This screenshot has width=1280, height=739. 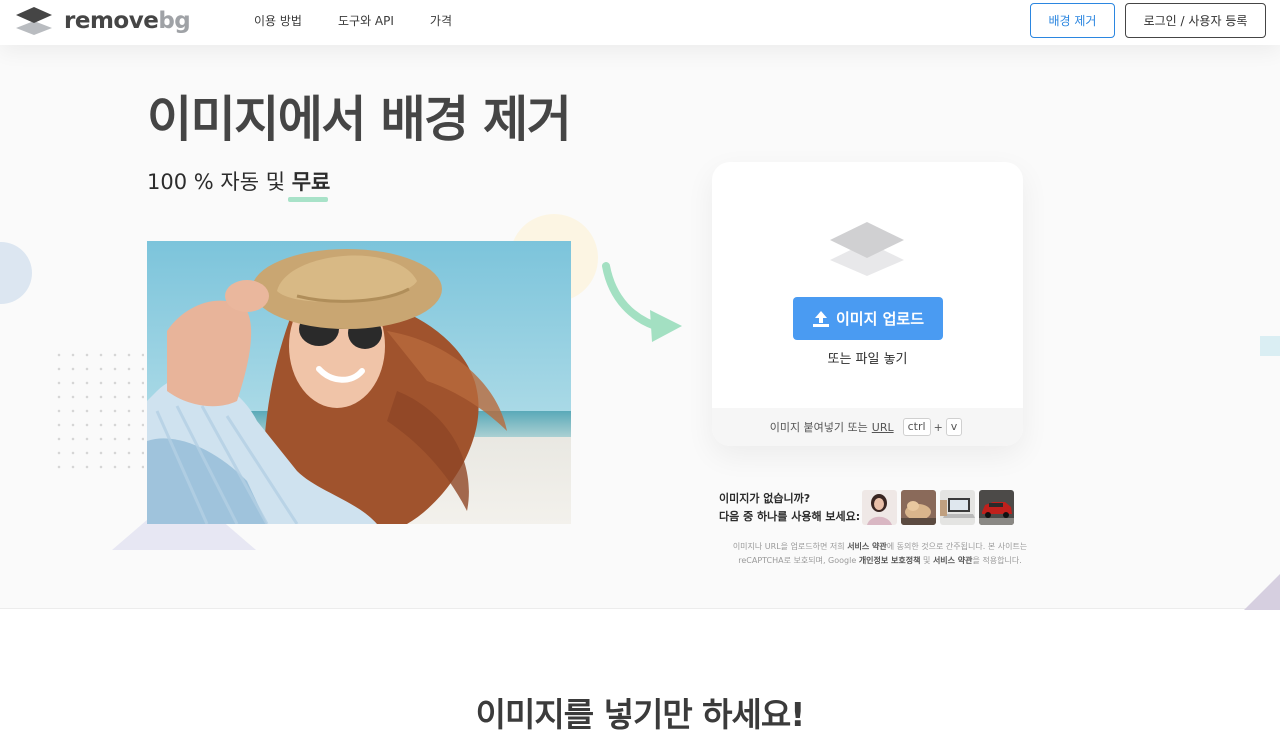 I want to click on logo-text-remove: remove, so click(x=111, y=21).